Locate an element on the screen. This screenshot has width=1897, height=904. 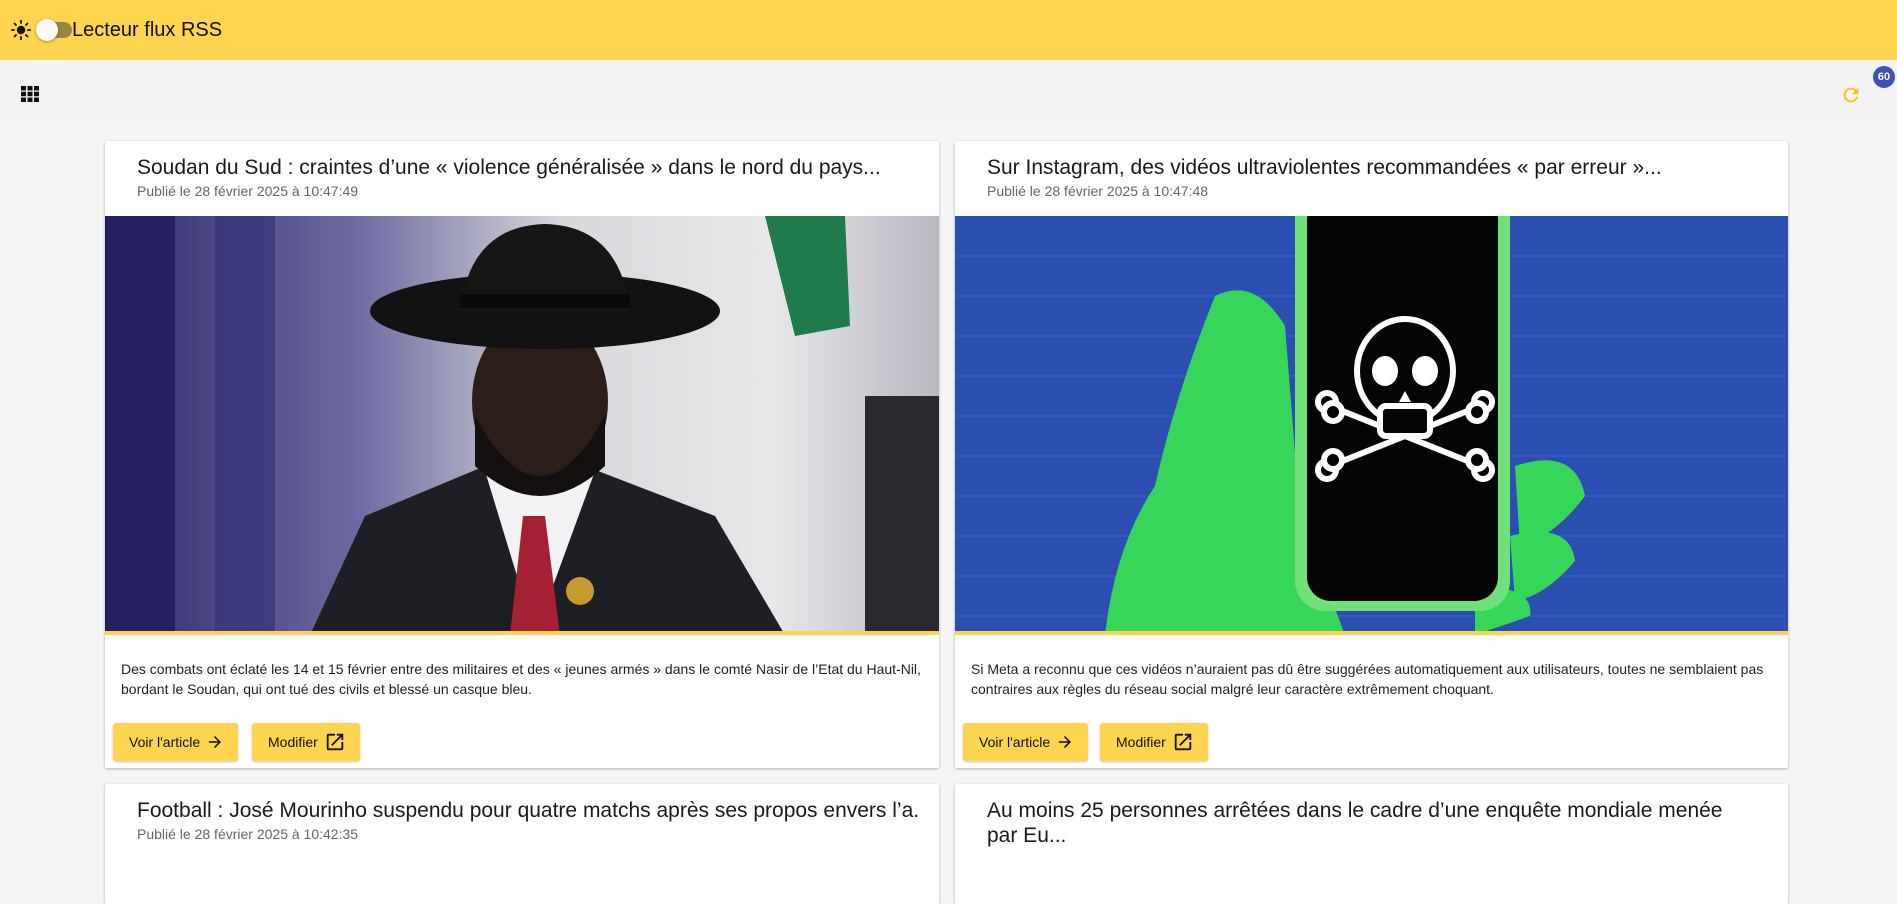
article-date: Publié le 28 février 2025 à 10:47:49 is located at coordinates (248, 191).